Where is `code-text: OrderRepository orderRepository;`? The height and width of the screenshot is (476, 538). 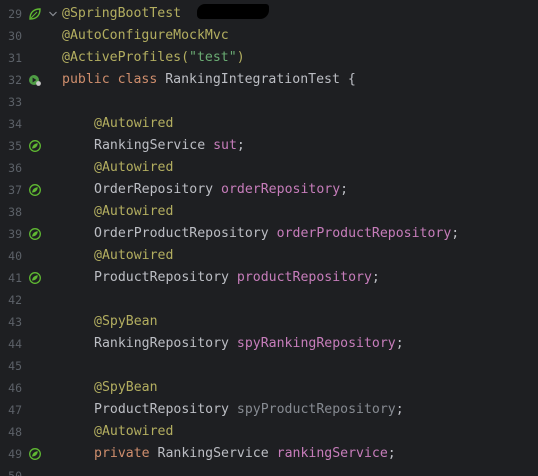
code-text: OrderRepository orderRepository; is located at coordinates (221, 190).